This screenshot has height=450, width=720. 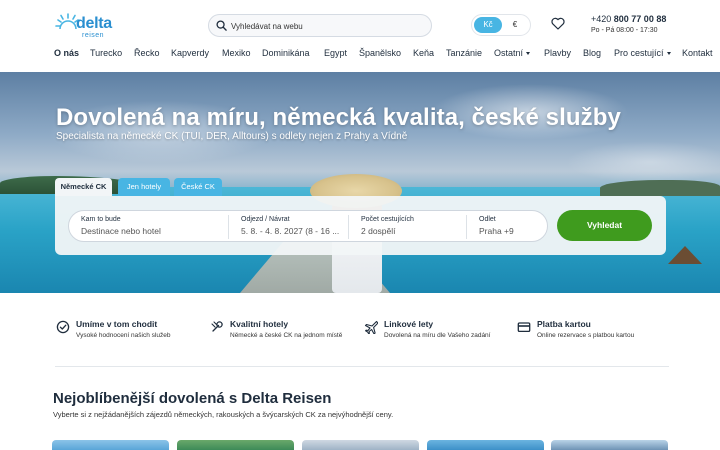 What do you see at coordinates (524, 327) in the screenshot?
I see `credit-card-icon` at bounding box center [524, 327].